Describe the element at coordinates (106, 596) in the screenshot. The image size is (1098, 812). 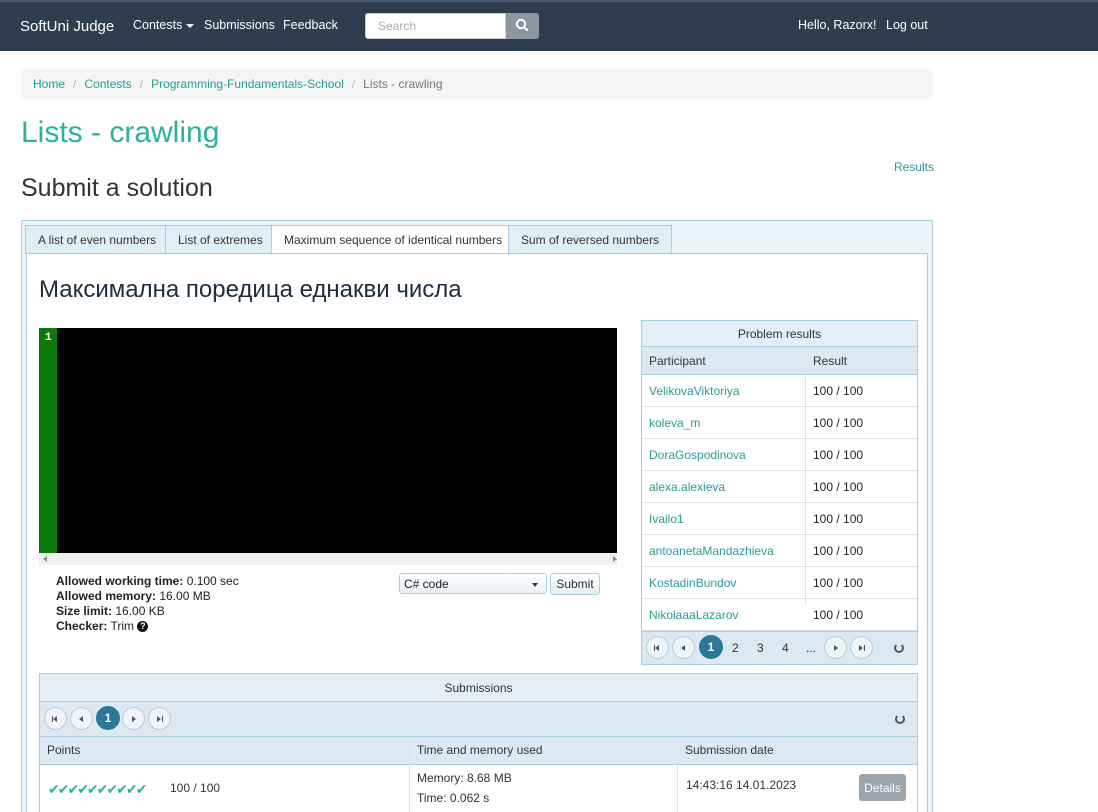
I see `memory-limit-label: Allowed memory:` at that location.